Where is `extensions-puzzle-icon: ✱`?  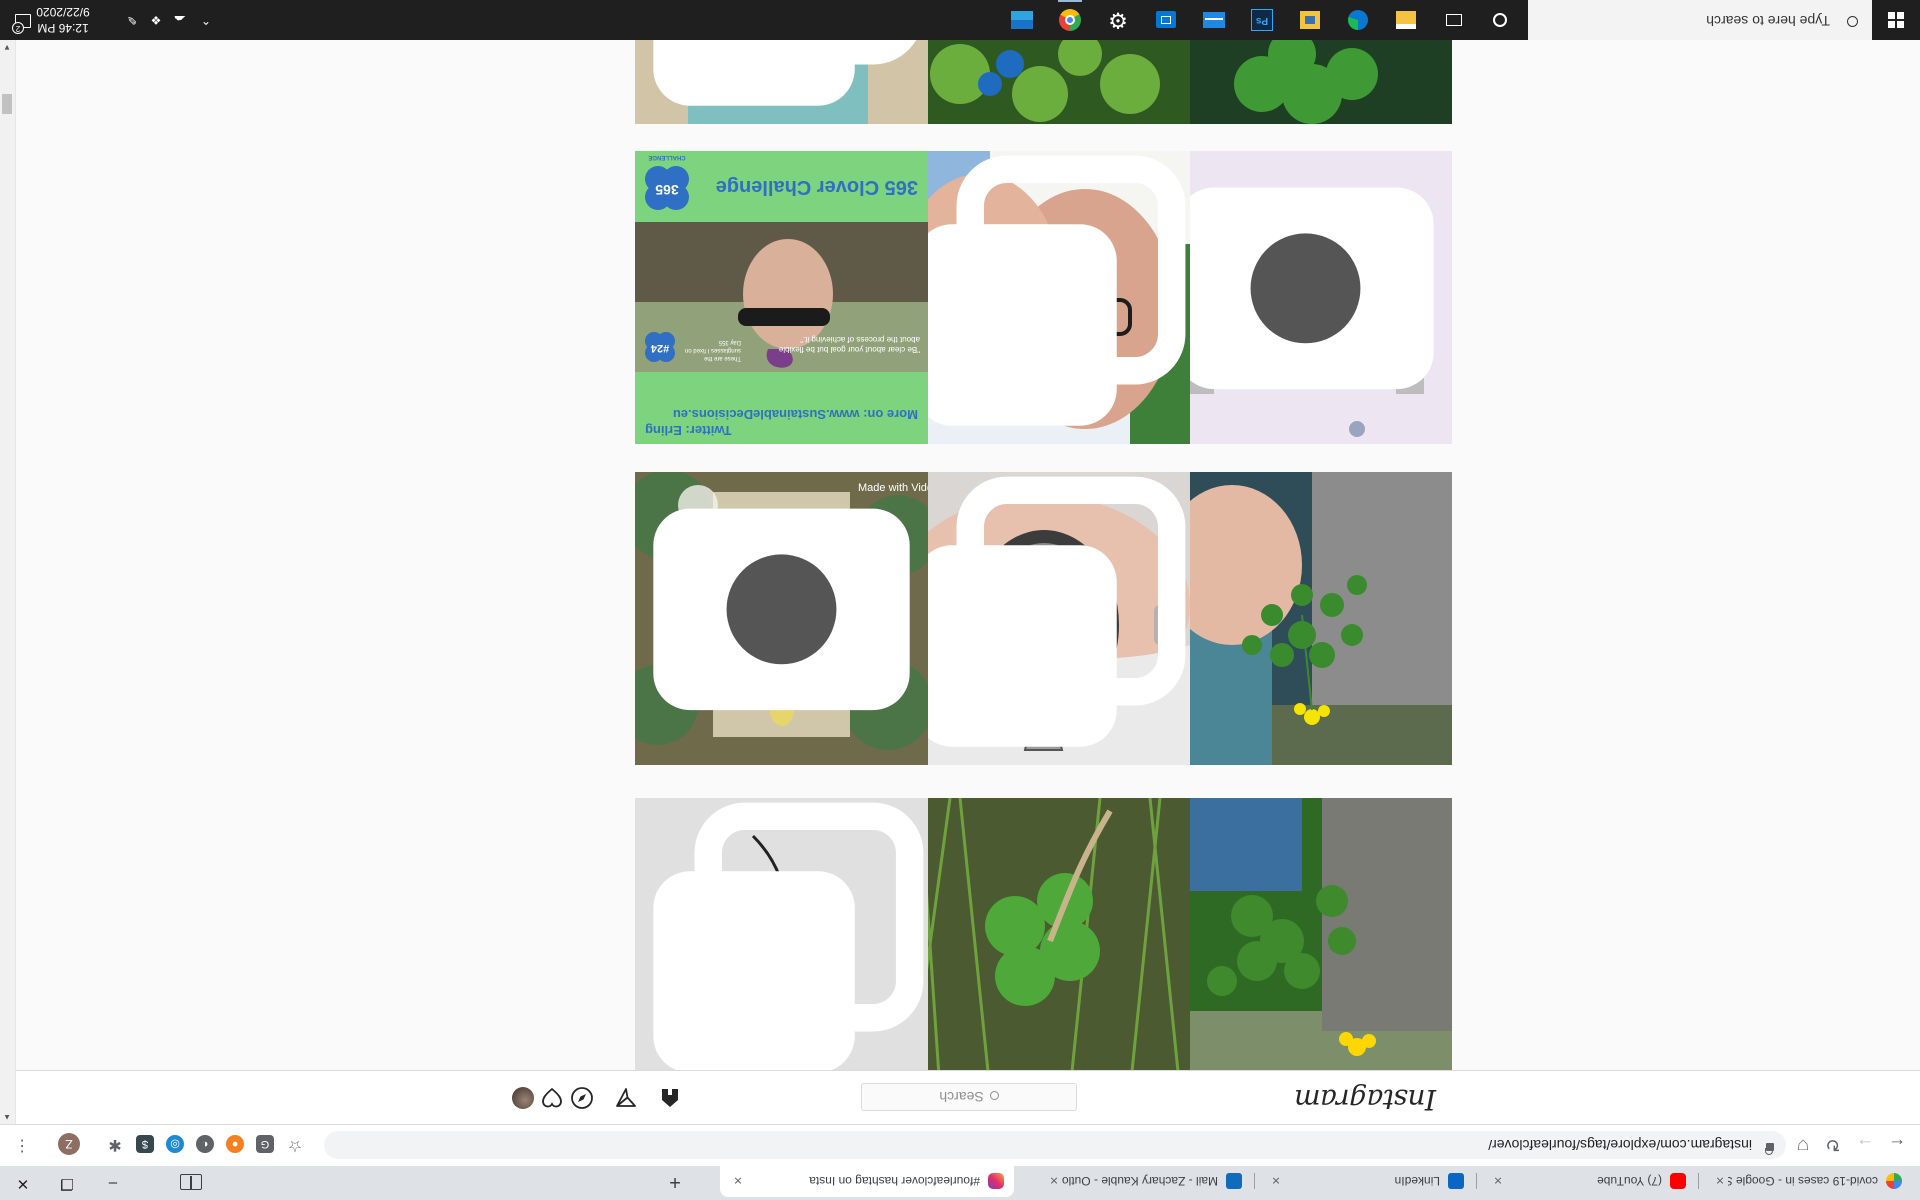 extensions-puzzle-icon: ✱ is located at coordinates (115, 1144).